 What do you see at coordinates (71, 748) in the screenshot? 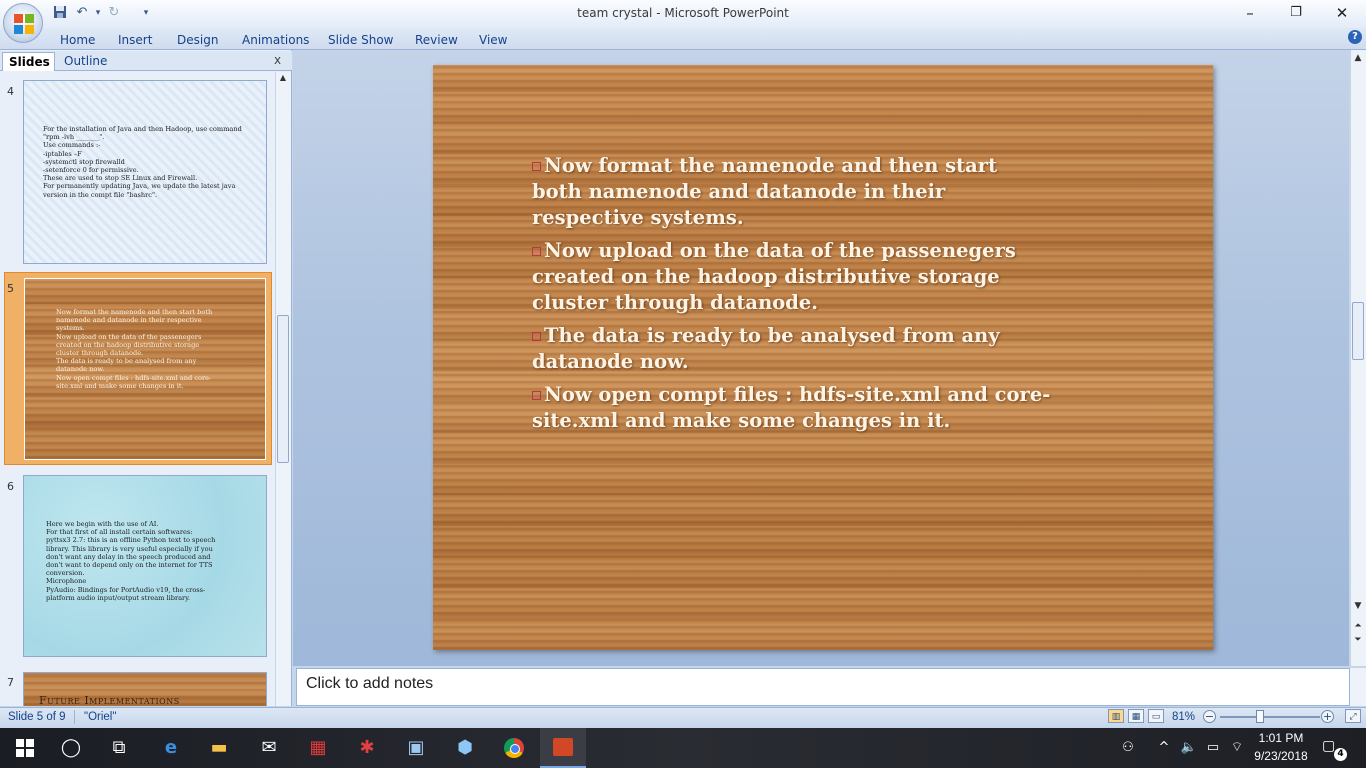
I see `search-circle-icon: ◯` at bounding box center [71, 748].